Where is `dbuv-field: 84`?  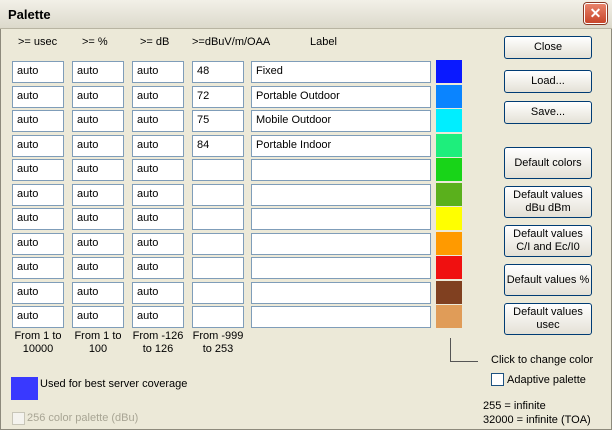 dbuv-field: 84 is located at coordinates (218, 146).